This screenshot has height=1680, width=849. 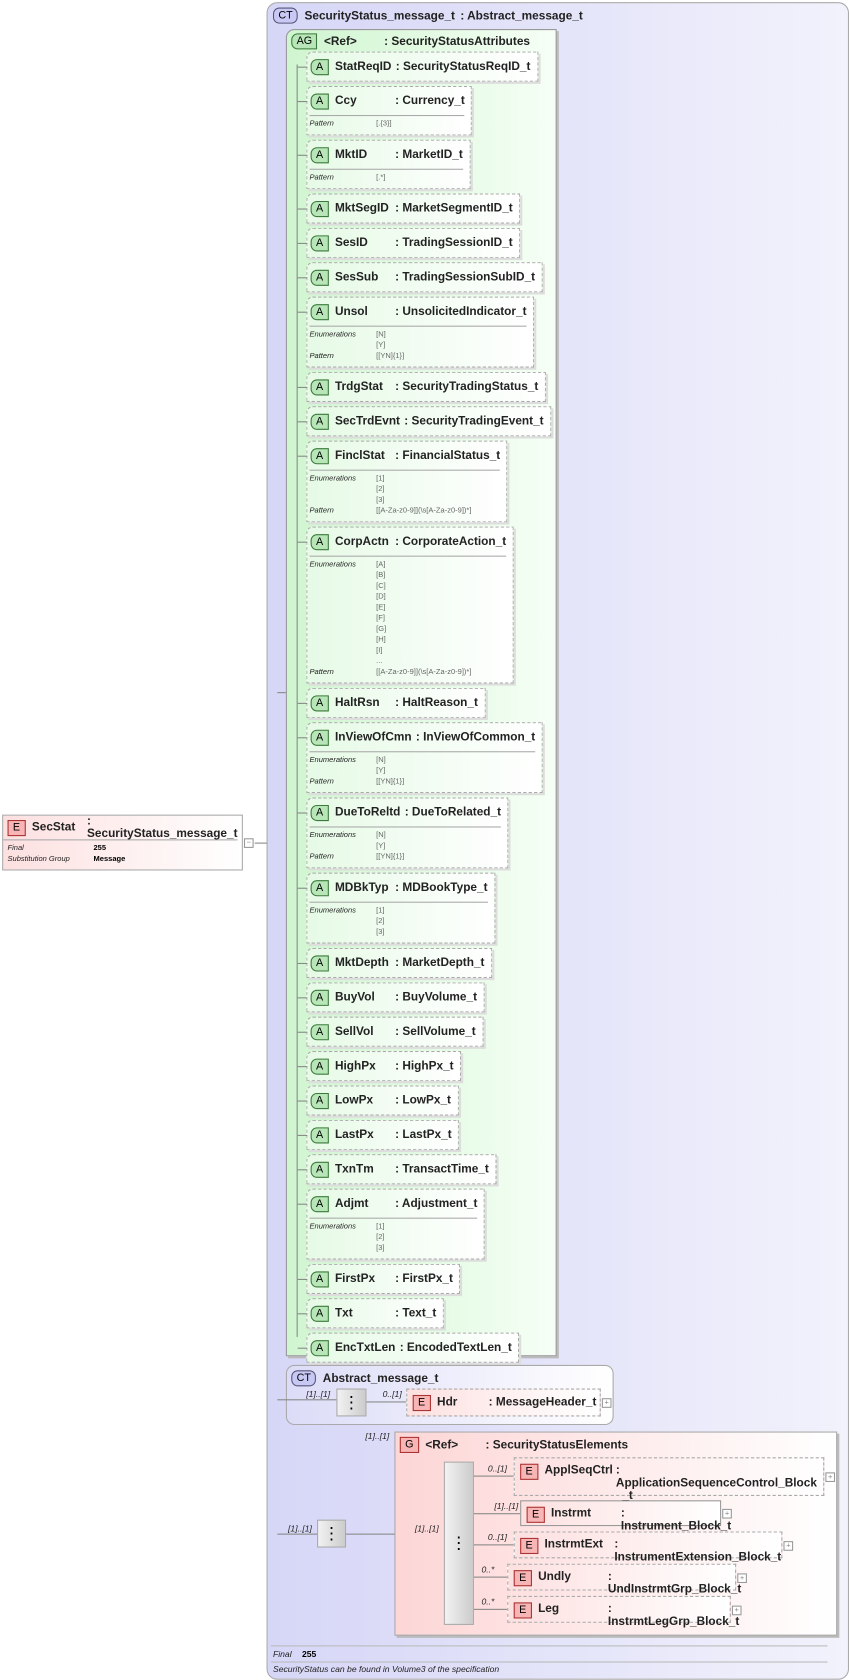 I want to click on element-type: : MessageHeader_t, so click(x=542, y=1402).